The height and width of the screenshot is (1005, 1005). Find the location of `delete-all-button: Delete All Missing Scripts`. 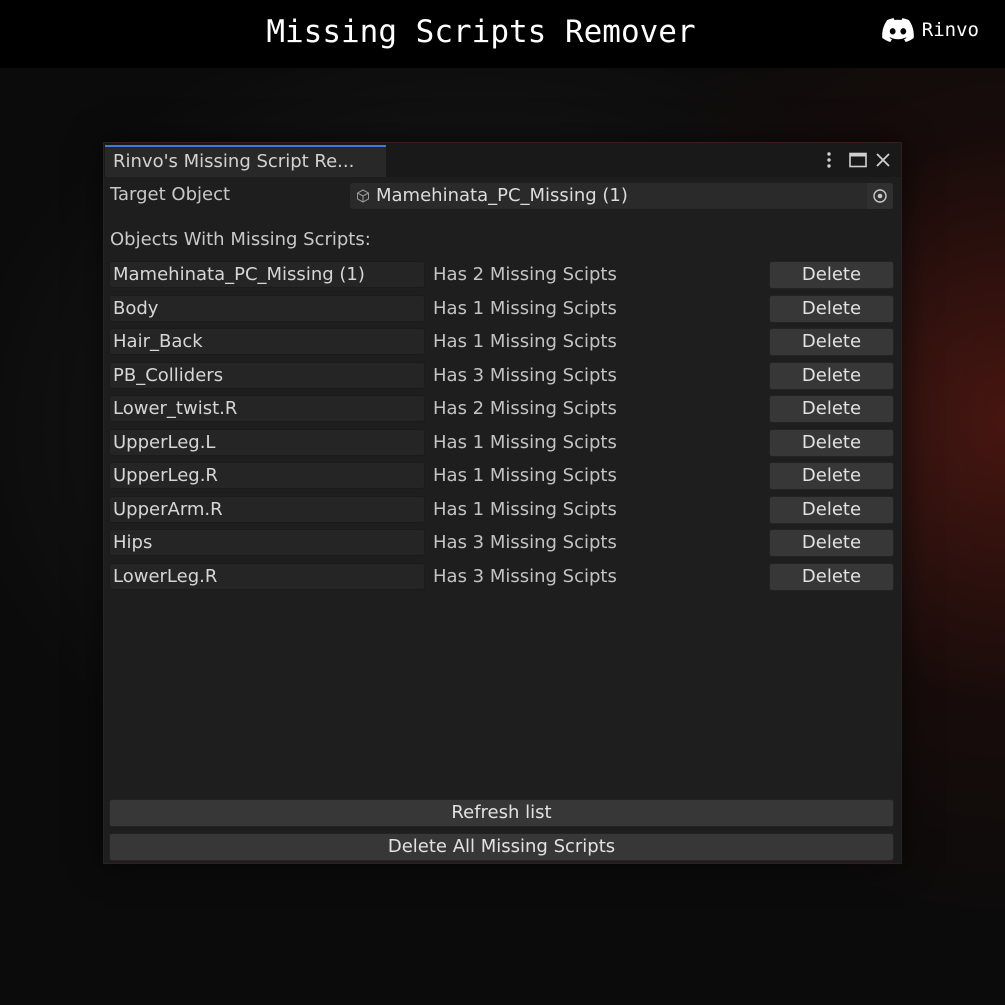

delete-all-button: Delete All Missing Scripts is located at coordinates (501, 847).